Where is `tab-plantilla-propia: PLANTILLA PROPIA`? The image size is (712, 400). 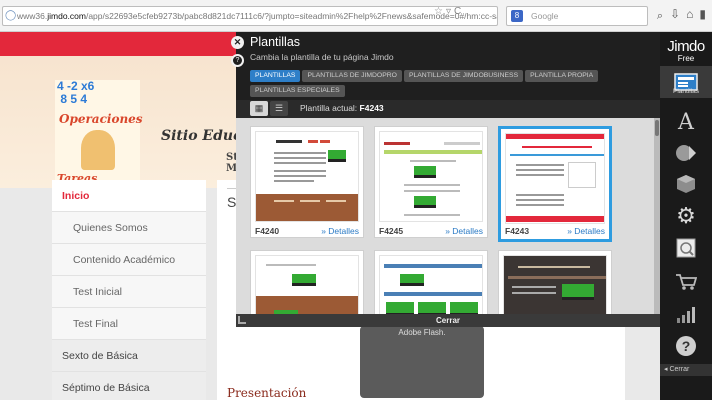
tab-plantilla-propia: PLANTILLA PROPIA is located at coordinates (562, 76).